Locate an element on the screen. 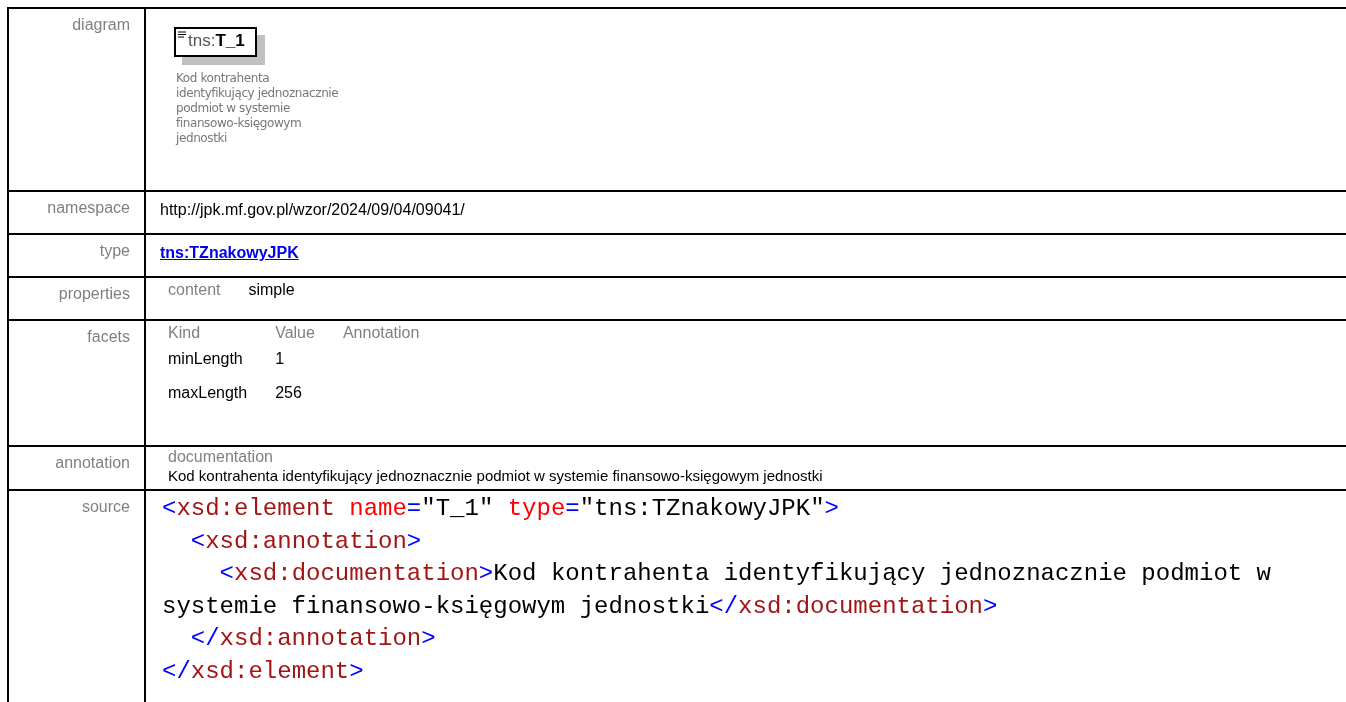 The height and width of the screenshot is (702, 1346). property-value: simple is located at coordinates (272, 290).